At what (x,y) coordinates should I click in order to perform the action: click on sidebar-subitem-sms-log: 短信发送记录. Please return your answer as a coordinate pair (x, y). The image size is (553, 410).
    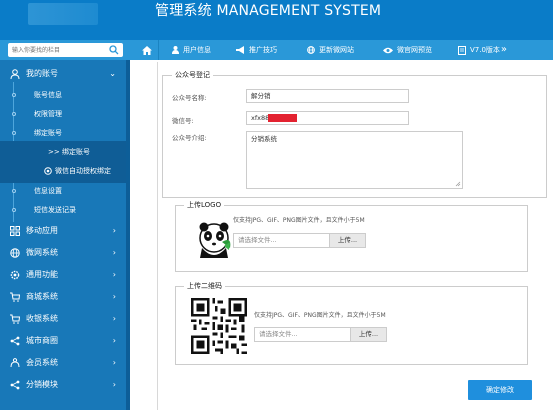
    Looking at the image, I should click on (63, 210).